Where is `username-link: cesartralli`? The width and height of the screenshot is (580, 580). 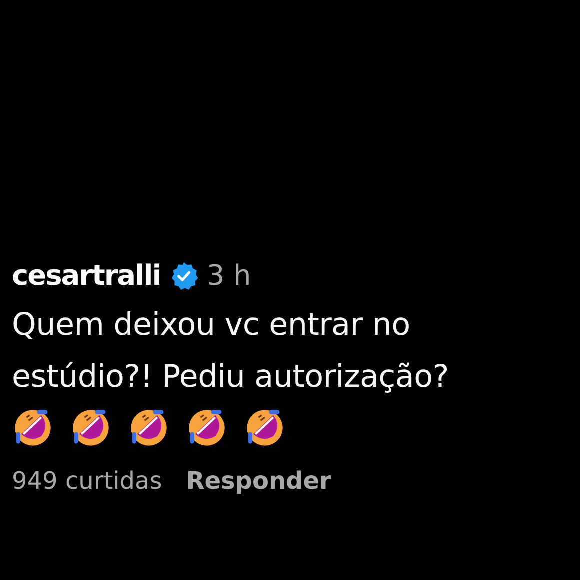 username-link: cesartralli is located at coordinates (86, 276).